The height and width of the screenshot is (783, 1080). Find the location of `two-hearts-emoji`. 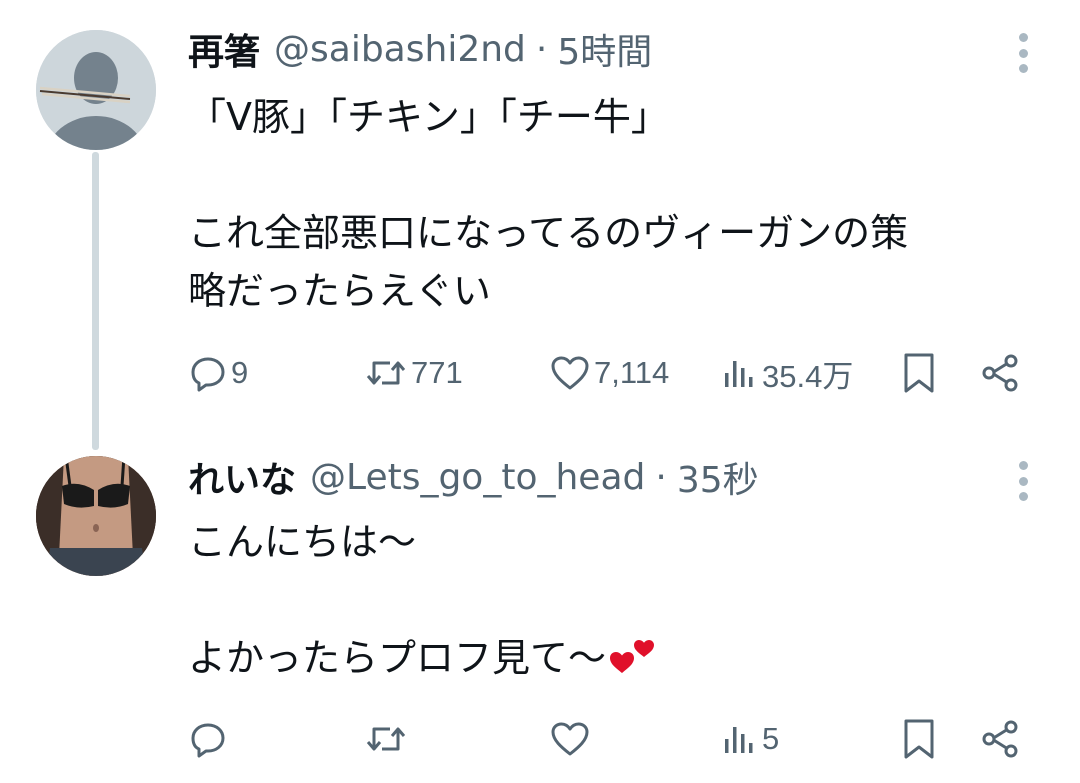

two-hearts-emoji is located at coordinates (632, 664).